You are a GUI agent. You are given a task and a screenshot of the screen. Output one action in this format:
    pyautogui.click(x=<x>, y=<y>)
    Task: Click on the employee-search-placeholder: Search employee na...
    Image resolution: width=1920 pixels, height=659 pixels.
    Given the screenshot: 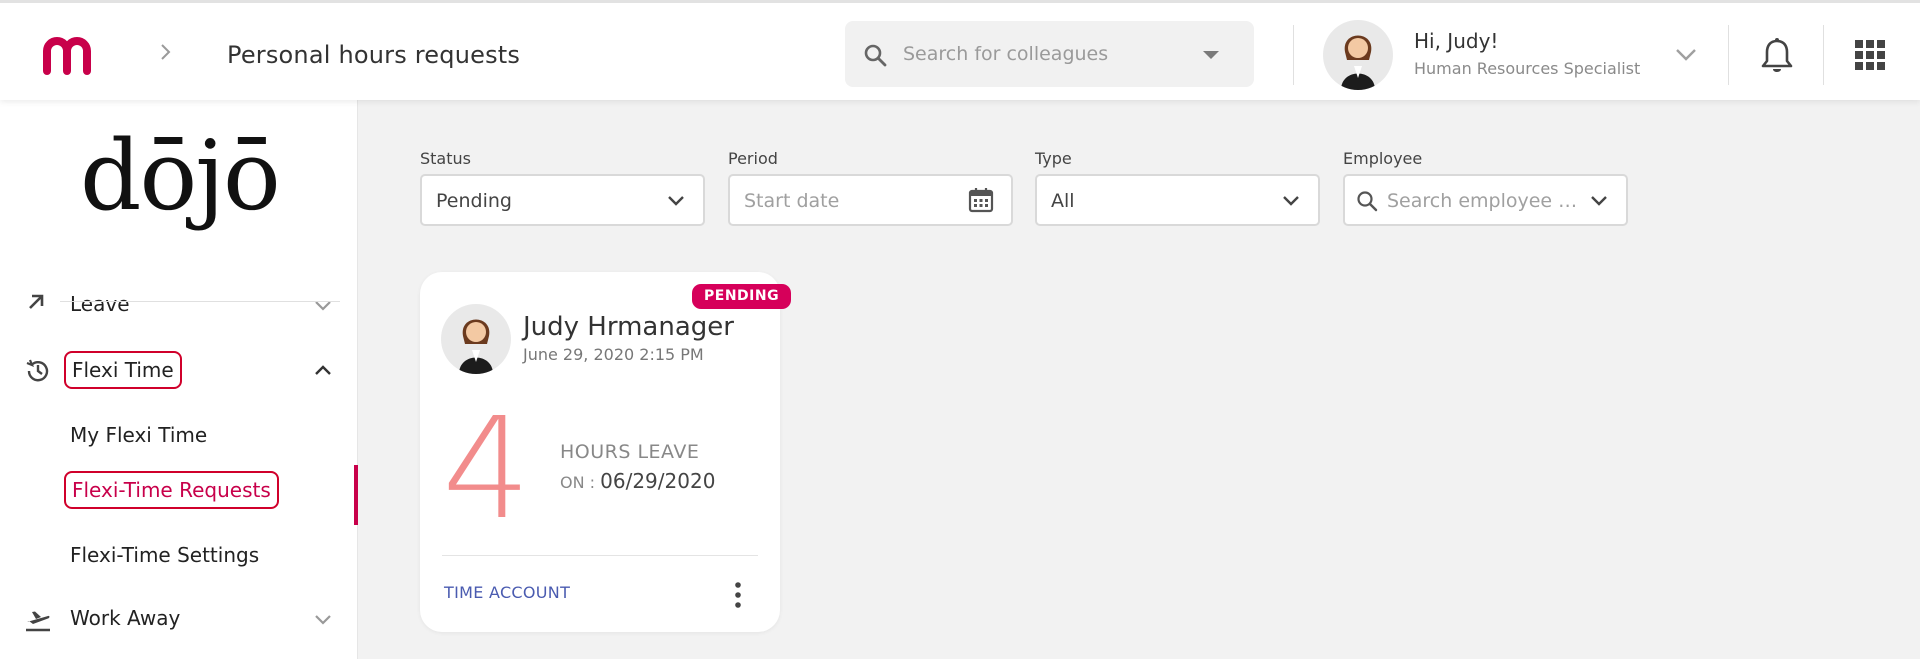 What is the action you would take?
    pyautogui.click(x=1486, y=201)
    